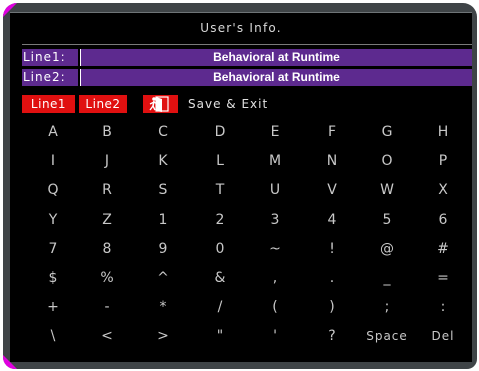  Describe the element at coordinates (332, 336) in the screenshot. I see `key-r7c5: ?` at that location.